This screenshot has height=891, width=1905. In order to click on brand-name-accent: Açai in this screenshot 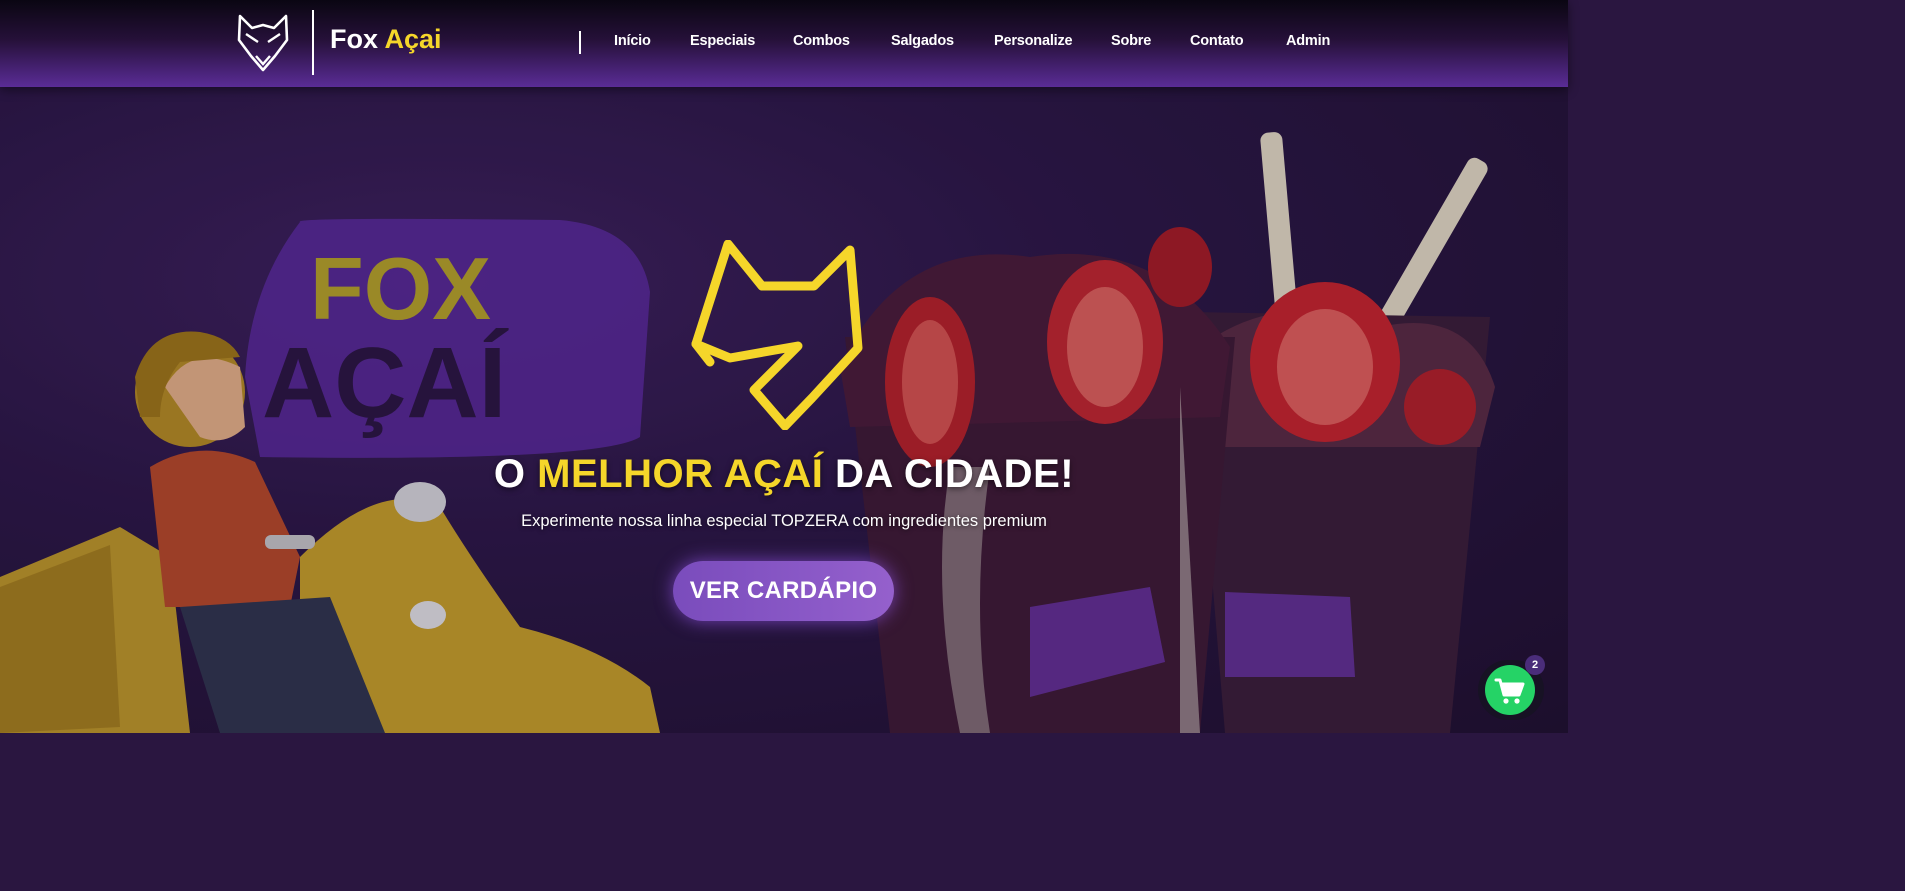, I will do `click(413, 39)`.